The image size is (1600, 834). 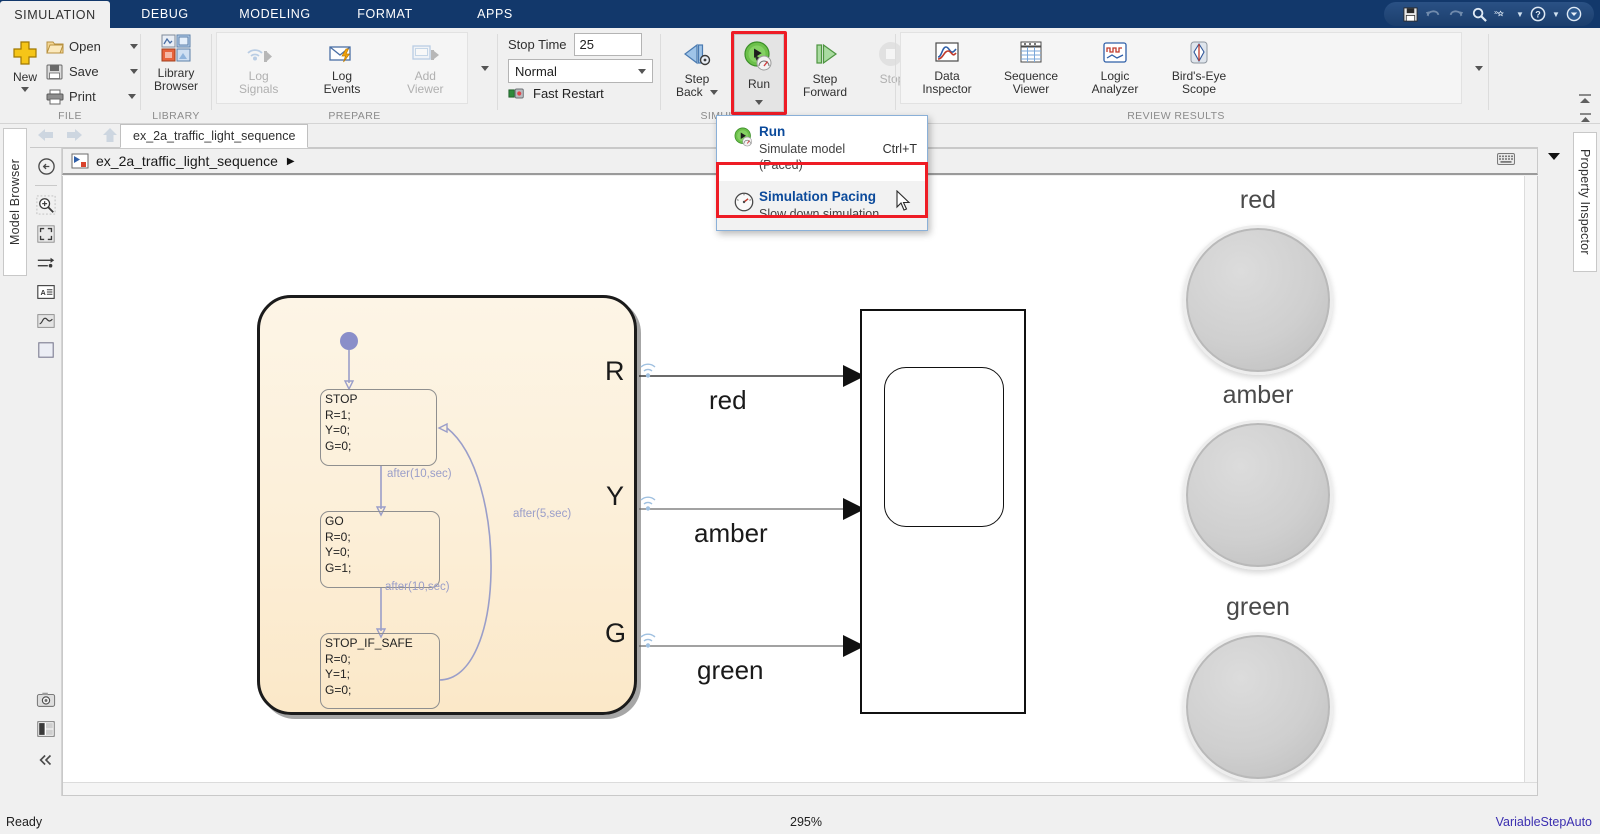 What do you see at coordinates (46, 472) in the screenshot?
I see `canvas-toolbar: A` at bounding box center [46, 472].